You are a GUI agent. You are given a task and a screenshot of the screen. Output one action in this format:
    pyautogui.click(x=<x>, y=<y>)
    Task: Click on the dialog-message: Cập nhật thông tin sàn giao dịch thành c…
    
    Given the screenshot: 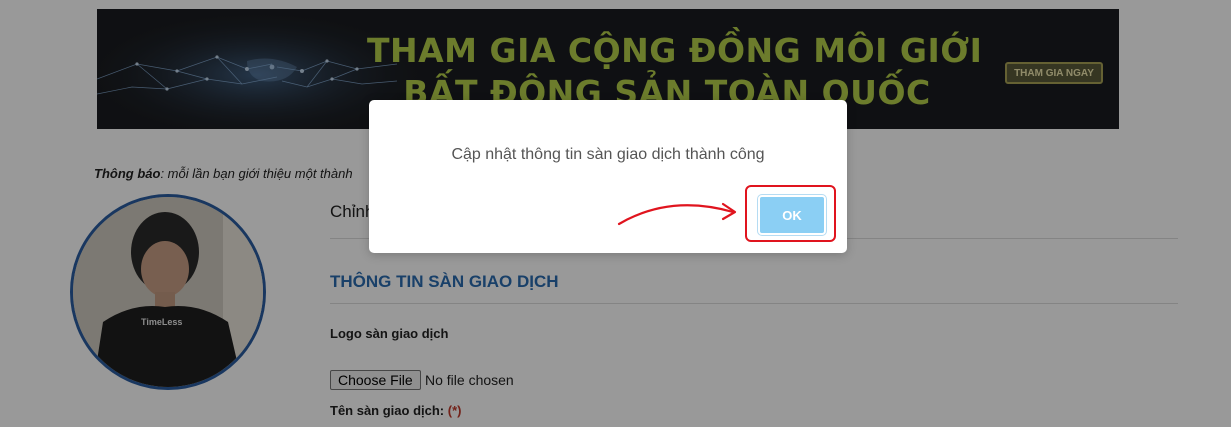 What is the action you would take?
    pyautogui.click(x=608, y=154)
    